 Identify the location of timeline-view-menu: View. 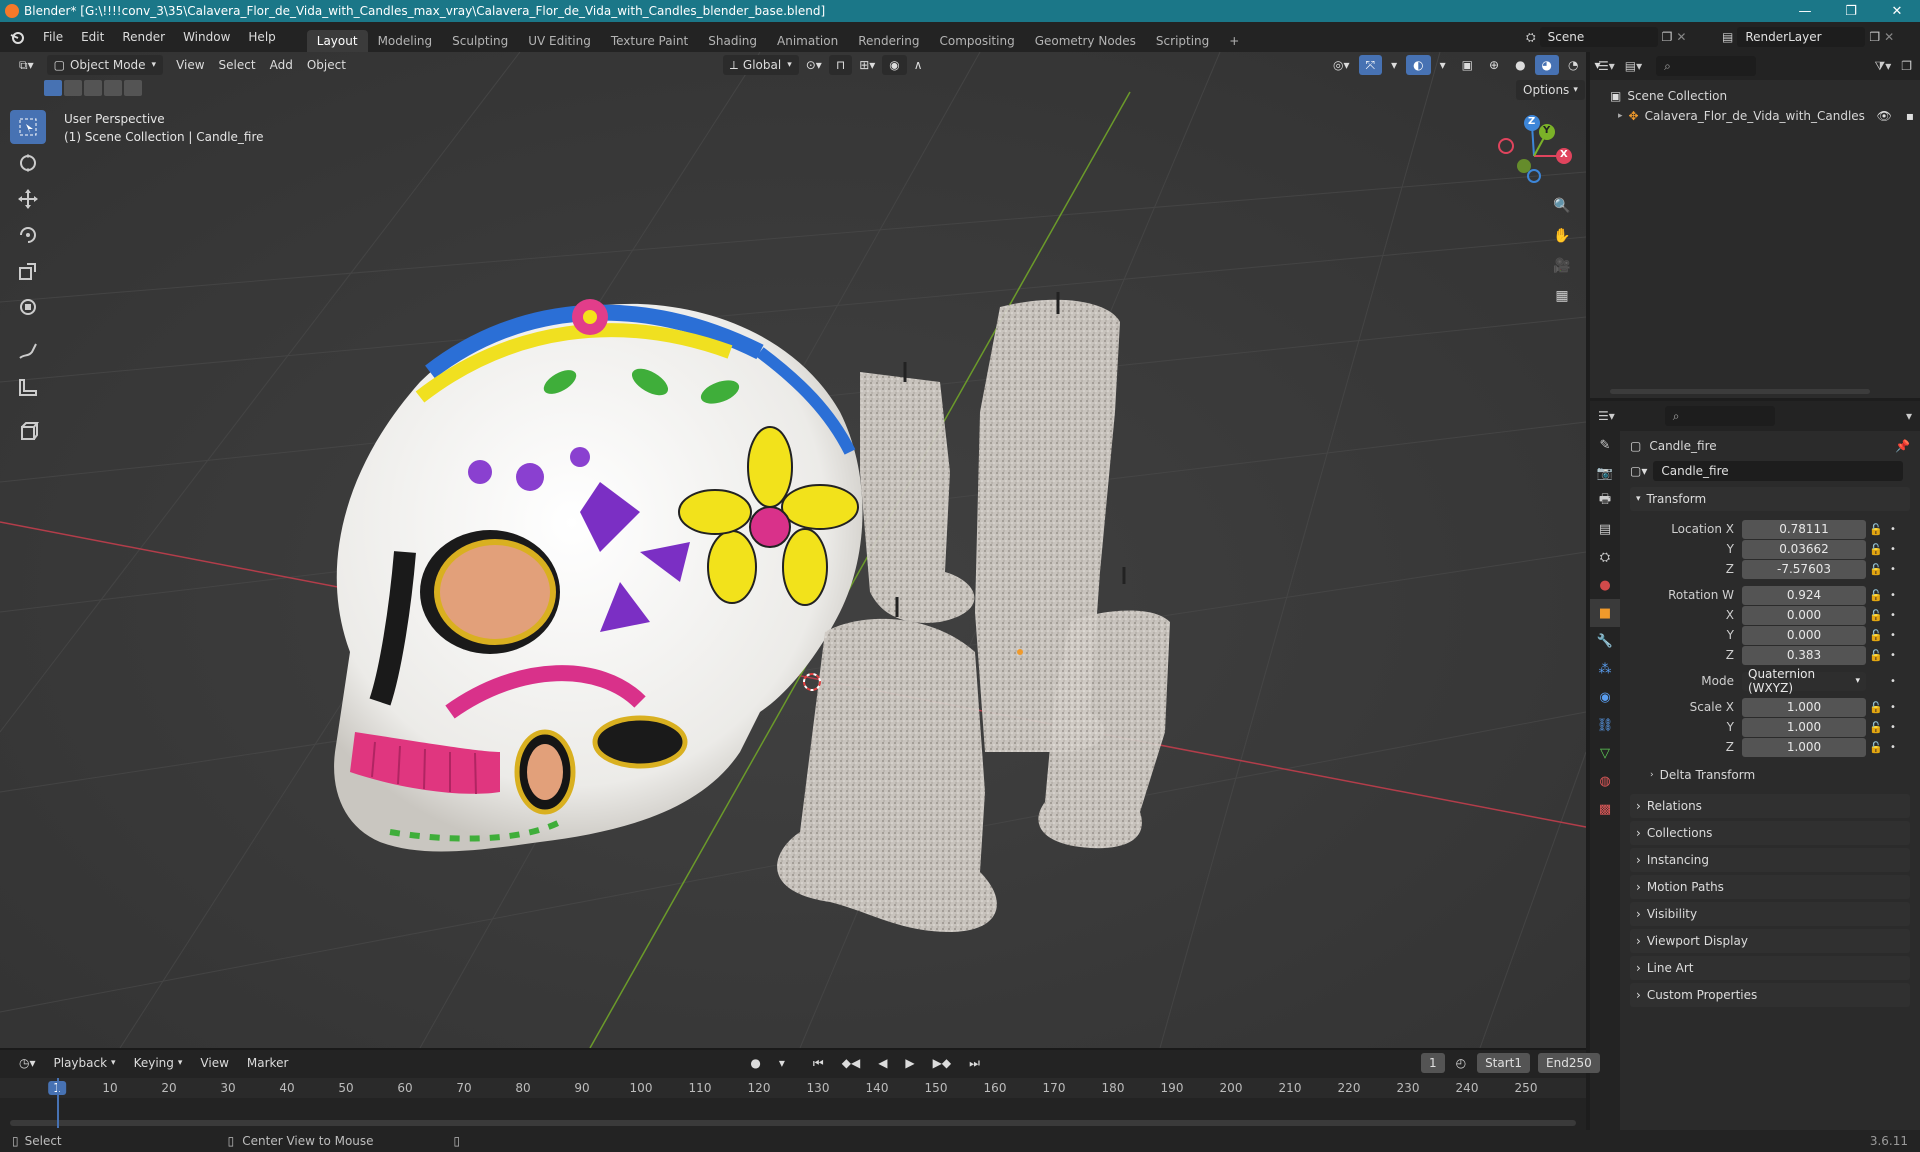
(214, 1063).